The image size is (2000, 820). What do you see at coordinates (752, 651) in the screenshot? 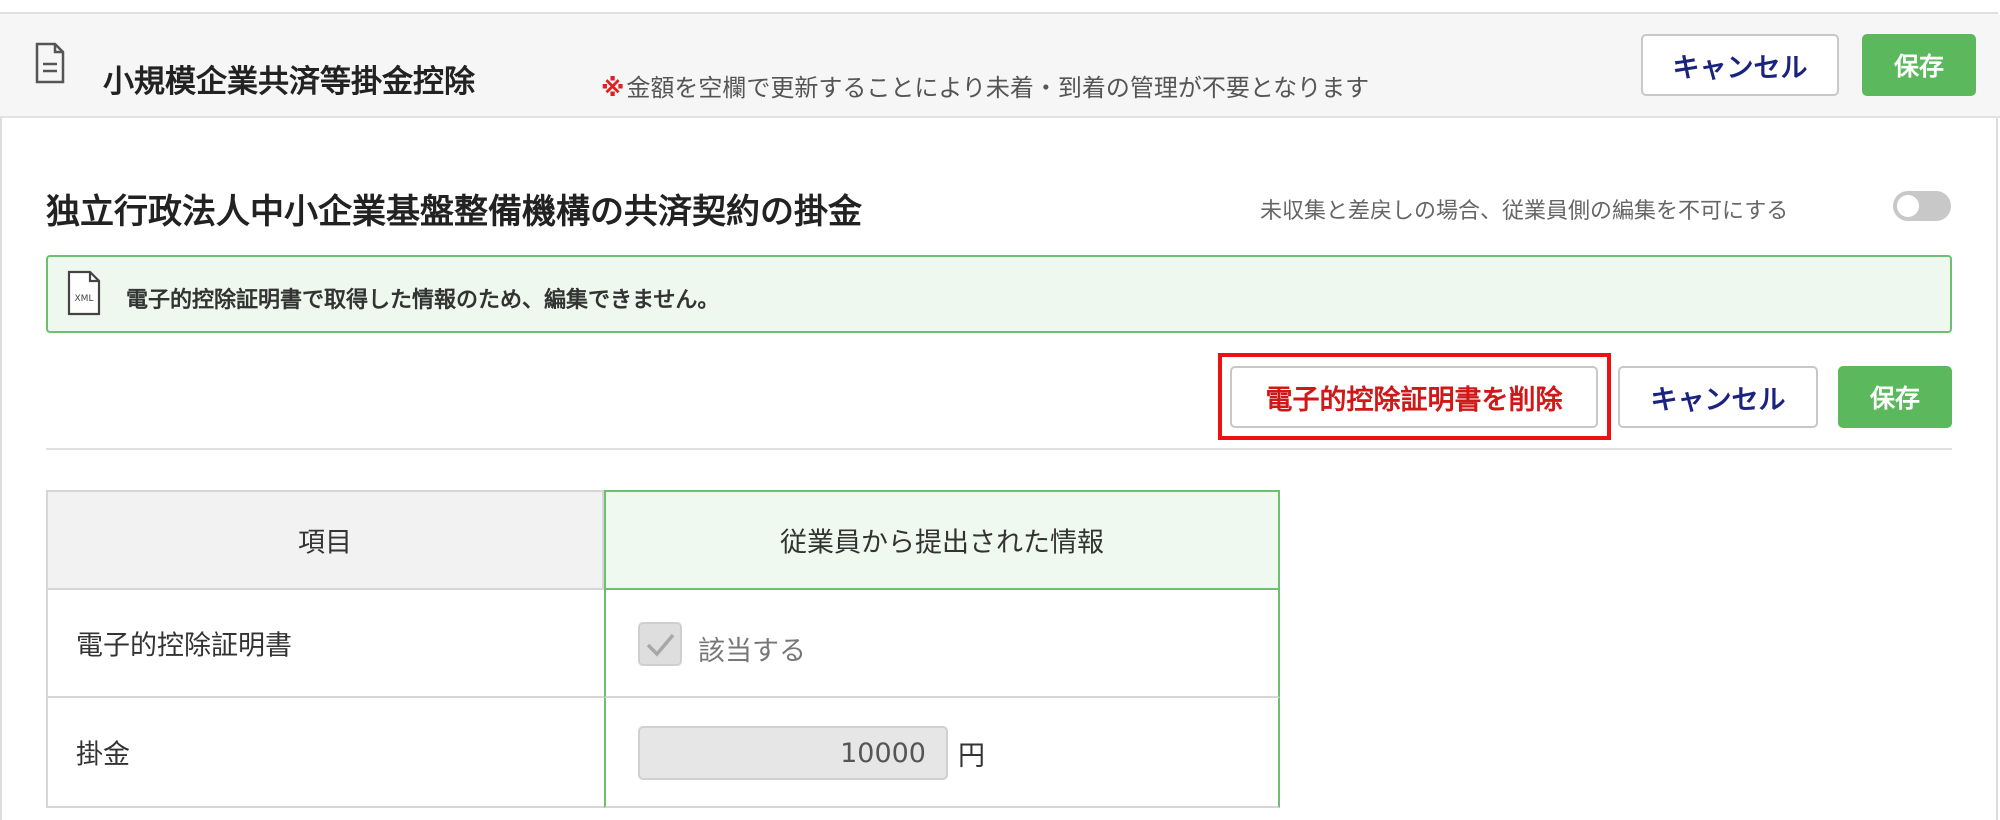
I see `applicable-checkbox-label: 該当する` at bounding box center [752, 651].